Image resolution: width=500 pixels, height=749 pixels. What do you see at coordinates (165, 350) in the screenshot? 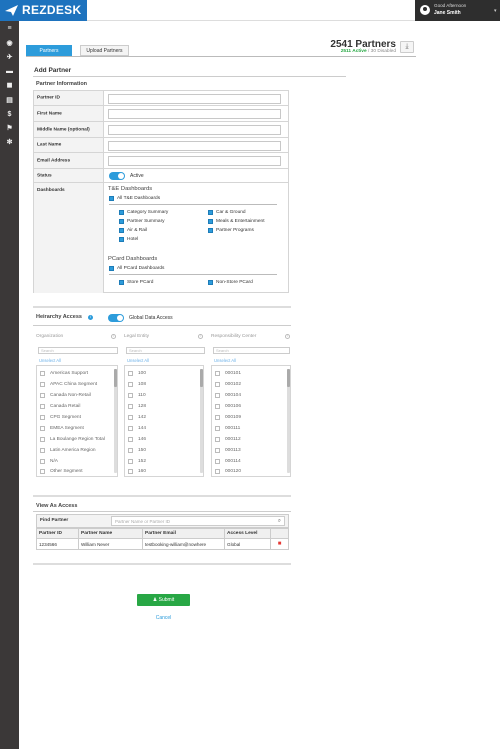
I see `legal-entity-search: Search` at bounding box center [165, 350].